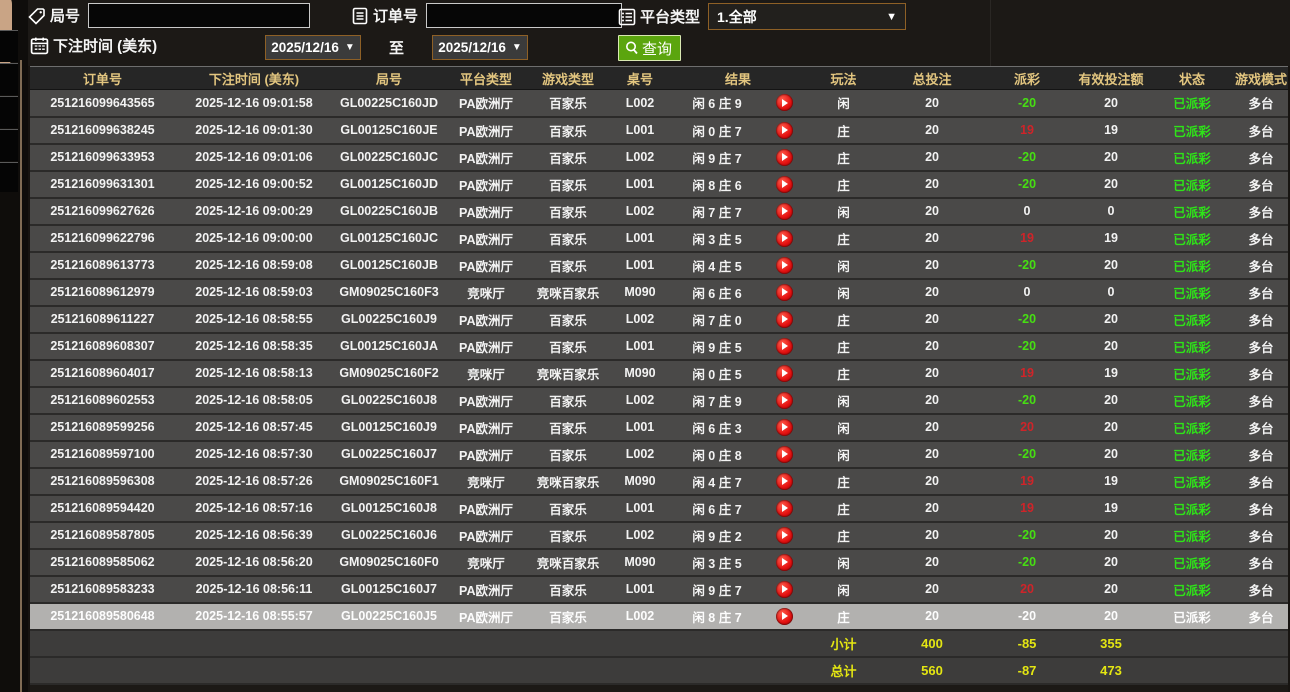  I want to click on cell-order-no: 251216089597100, so click(102, 454).